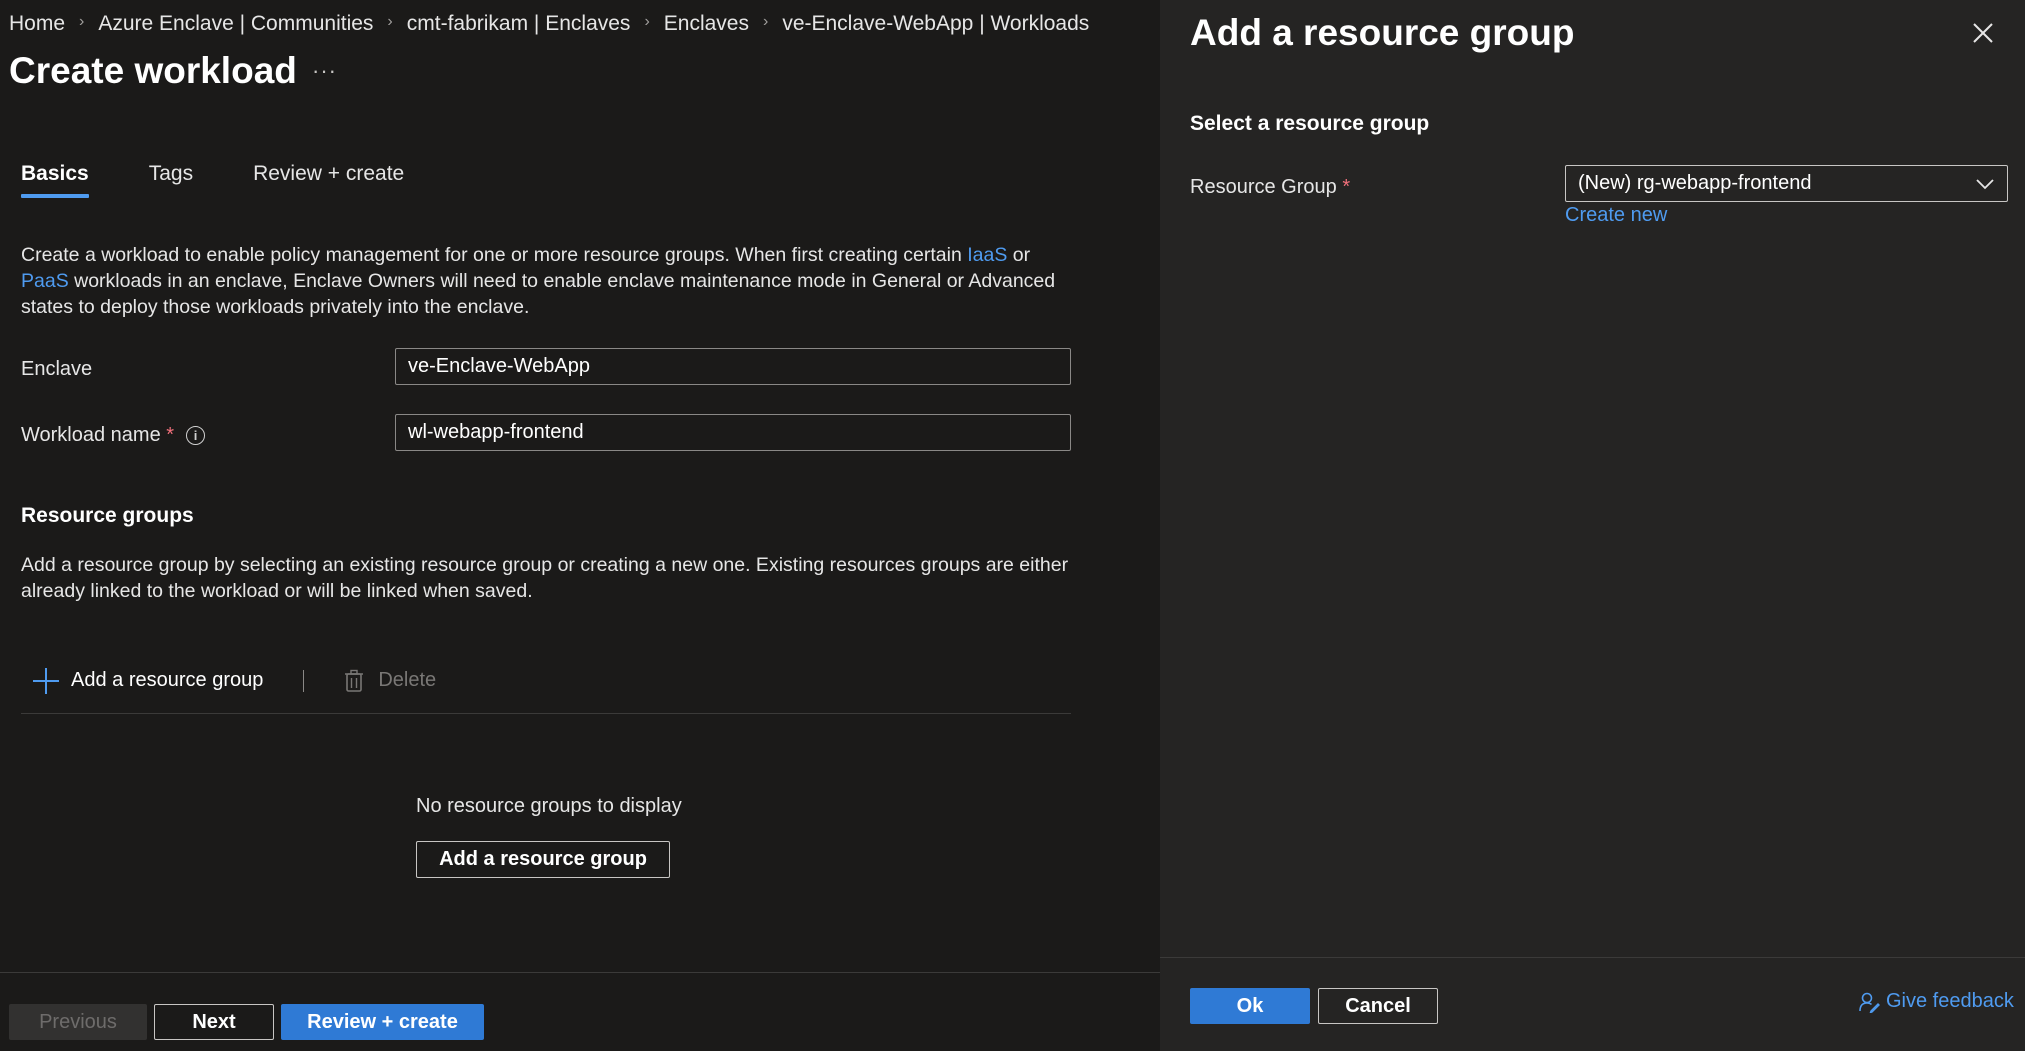 This screenshot has width=2025, height=1051. I want to click on workload-name-input: wl-webapp-frontend, so click(733, 432).